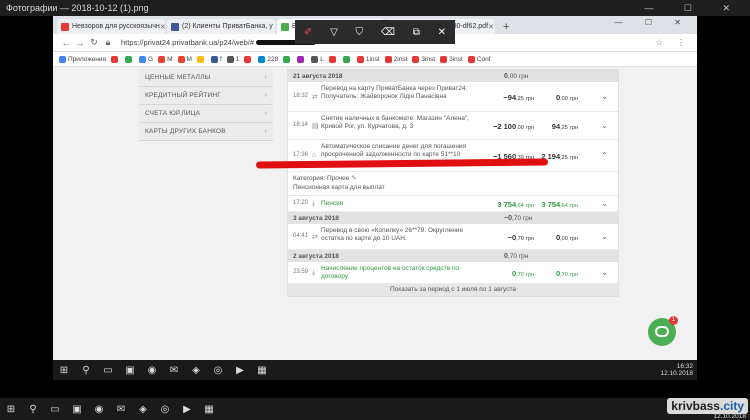 This screenshot has height=420, width=750. I want to click on bookmark-item: 1, so click(232, 59).